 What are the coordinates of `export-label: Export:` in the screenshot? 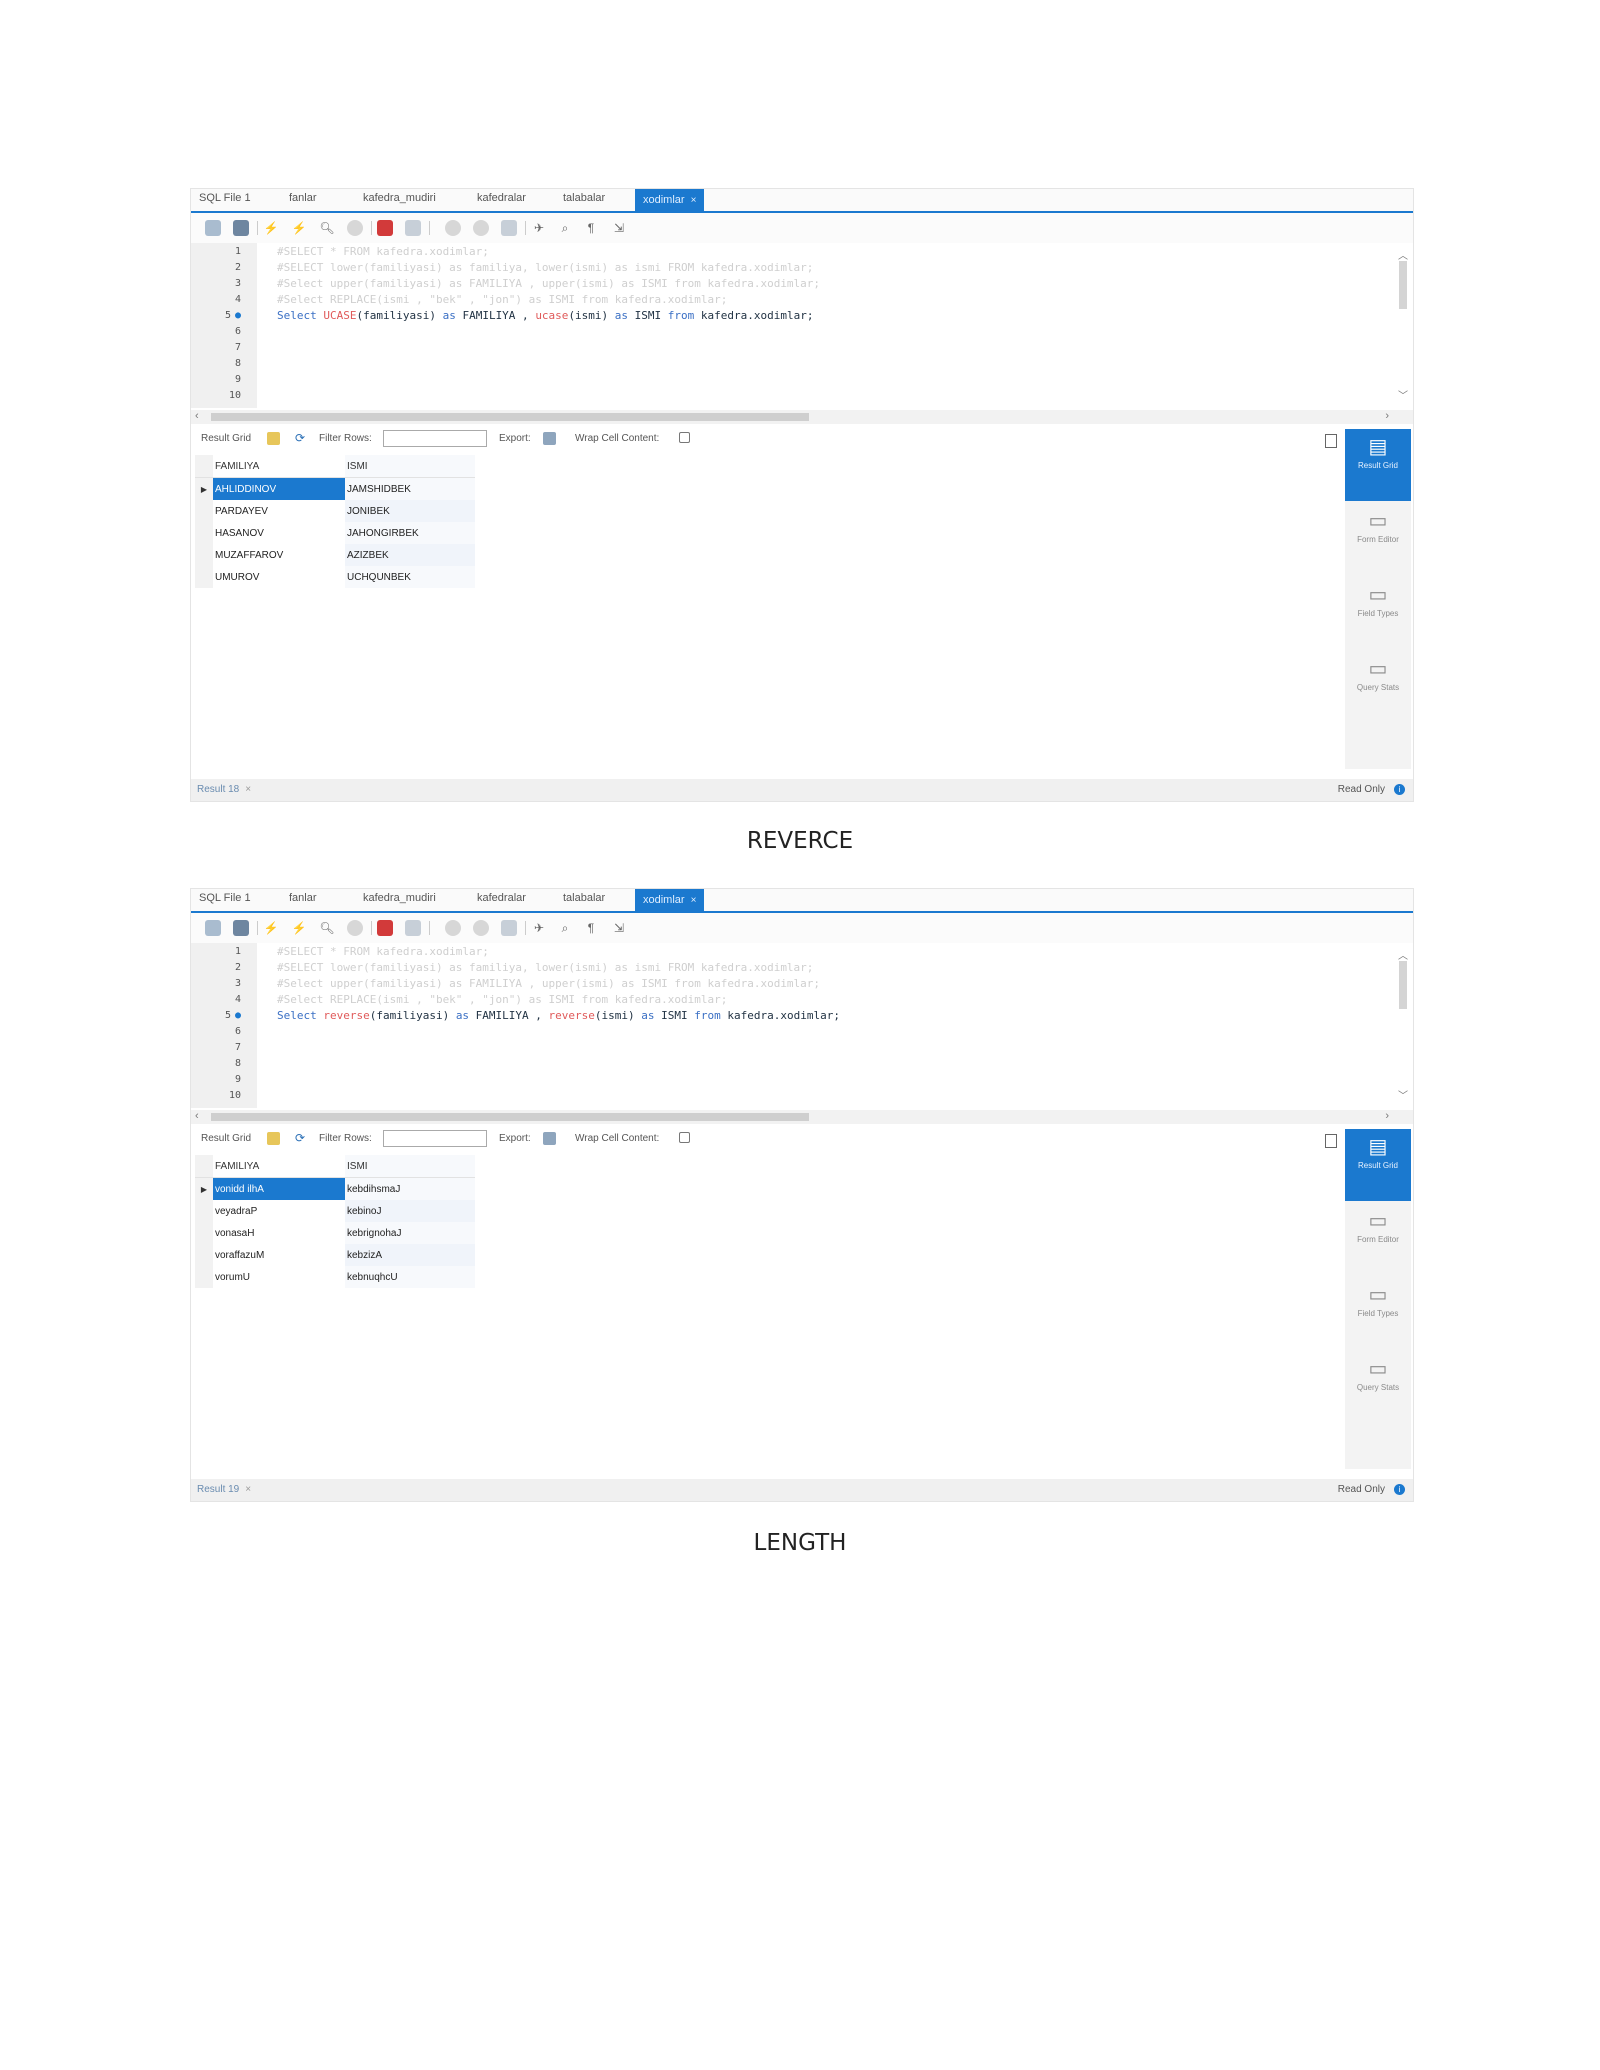 It's located at (515, 438).